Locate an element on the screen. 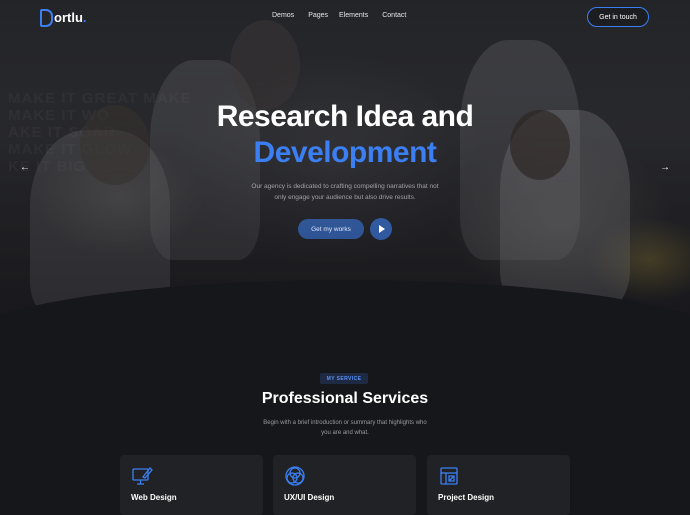 The image size is (690, 515). services-title: Professional Services is located at coordinates (345, 398).